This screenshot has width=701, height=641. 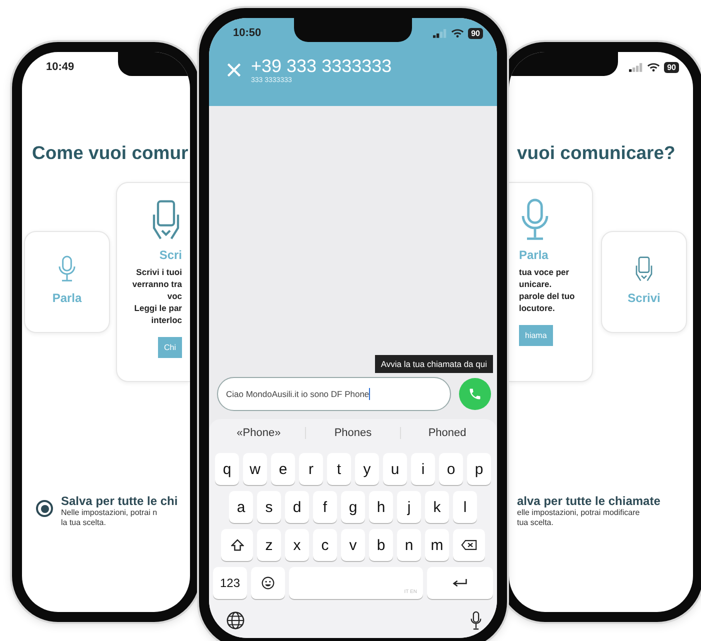 I want to click on letter-key: z, so click(x=269, y=545).